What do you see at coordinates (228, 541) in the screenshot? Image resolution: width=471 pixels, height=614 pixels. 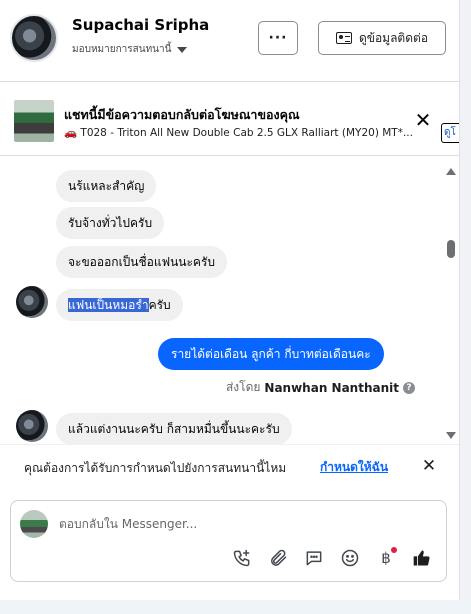 I see `message-composer: ฿` at bounding box center [228, 541].